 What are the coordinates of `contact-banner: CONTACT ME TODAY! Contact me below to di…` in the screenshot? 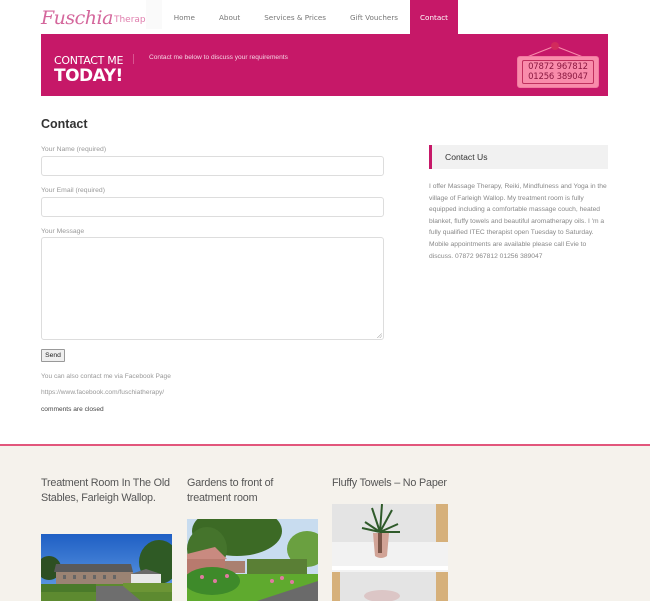 It's located at (324, 65).